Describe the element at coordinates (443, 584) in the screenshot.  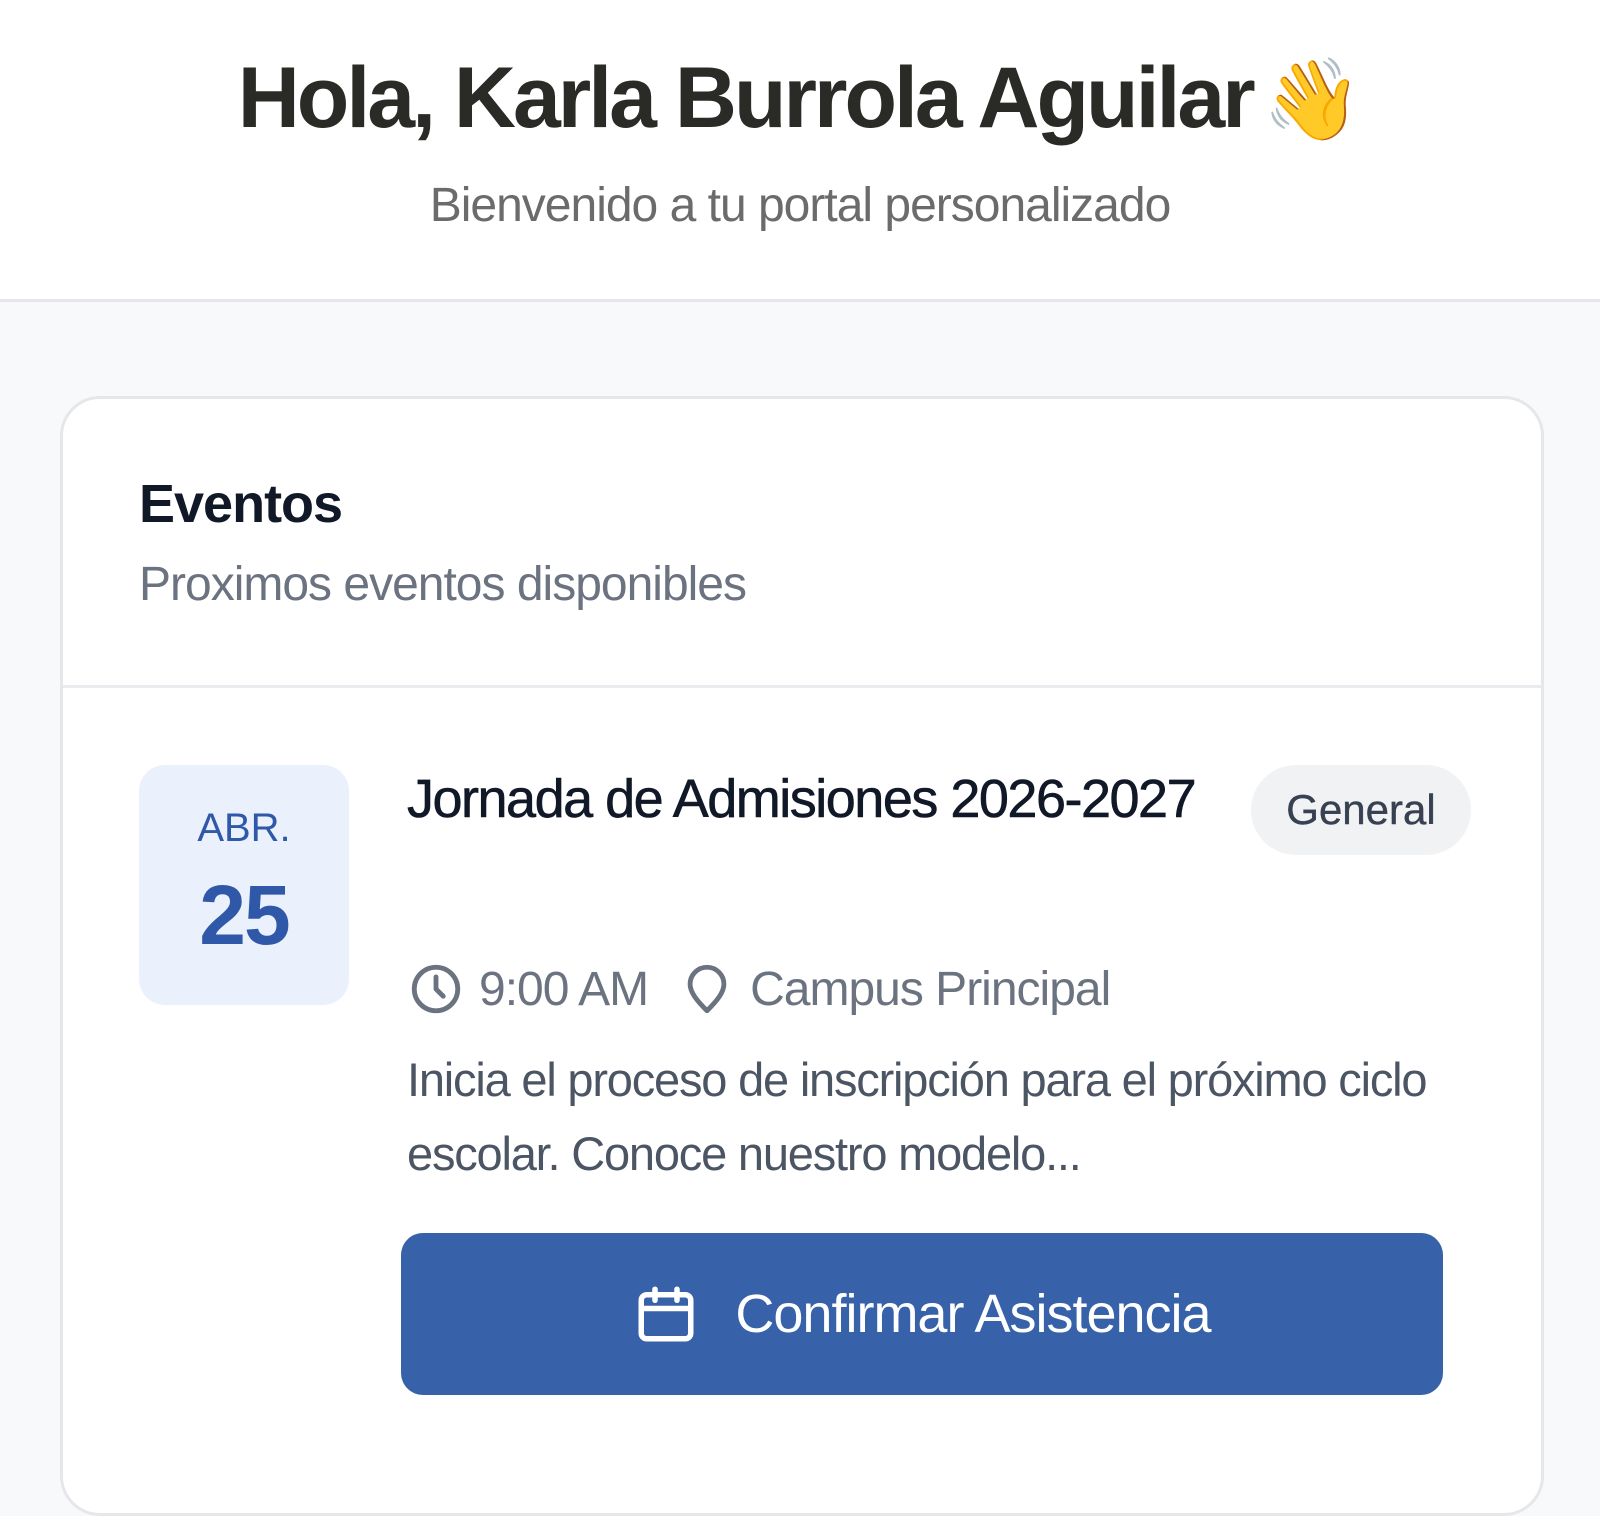
I see `events-card-subtitle: Proximos eventos disponibles` at that location.